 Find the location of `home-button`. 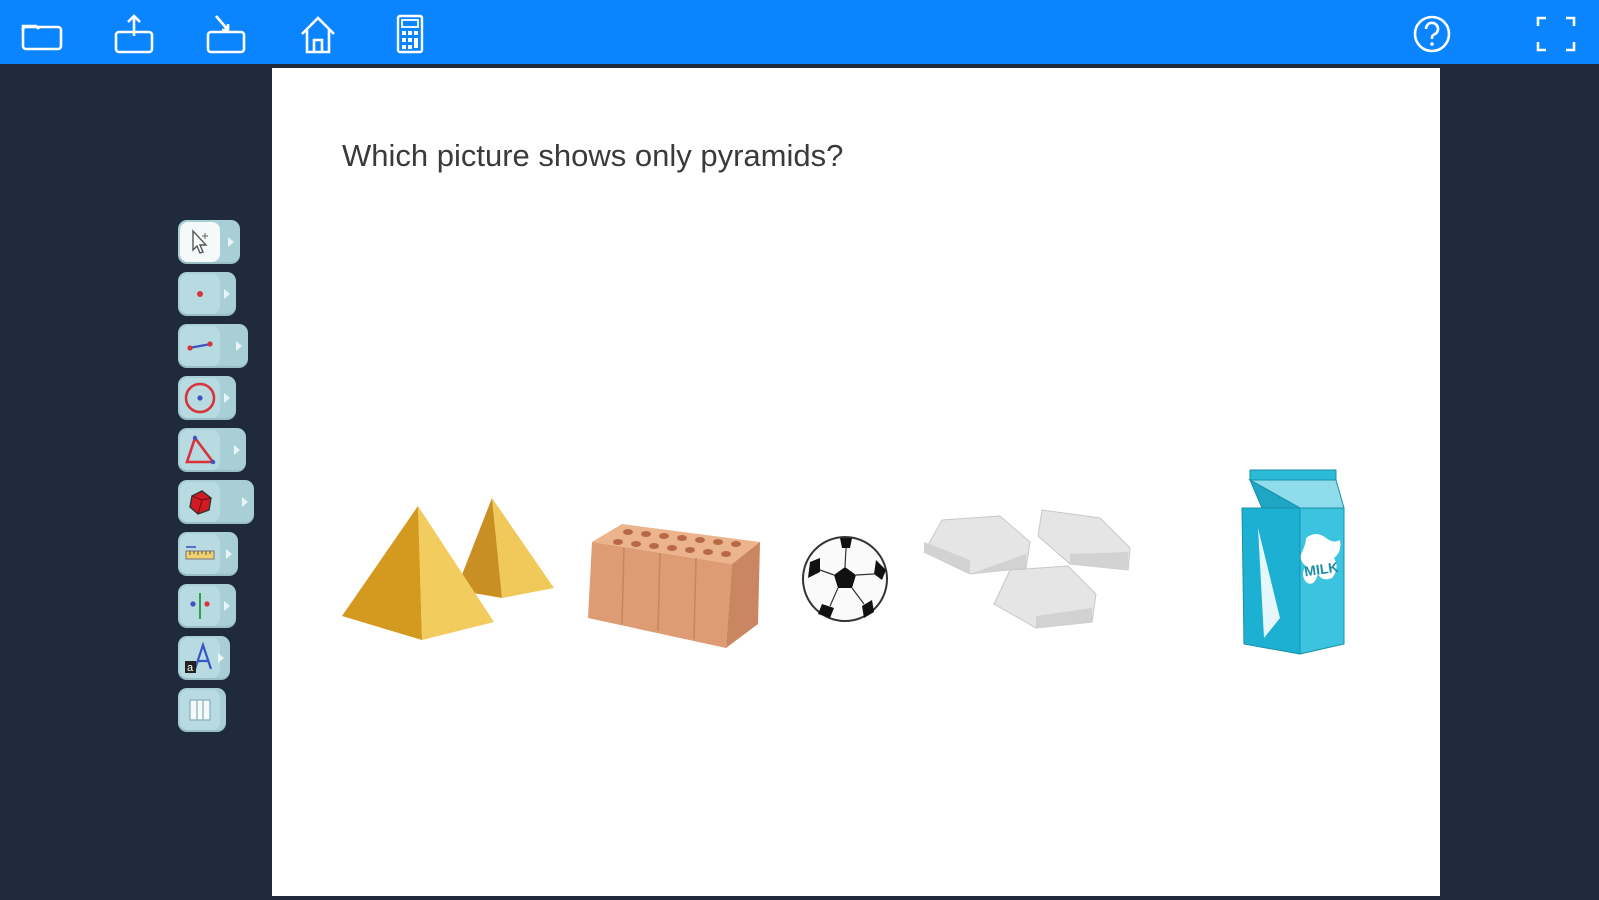

home-button is located at coordinates (318, 34).